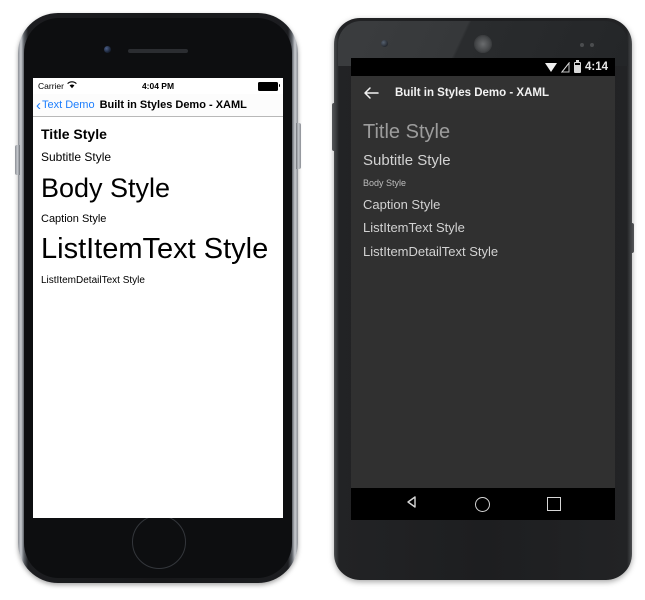  I want to click on back-button: ‹ Text Demo, so click(65, 105).